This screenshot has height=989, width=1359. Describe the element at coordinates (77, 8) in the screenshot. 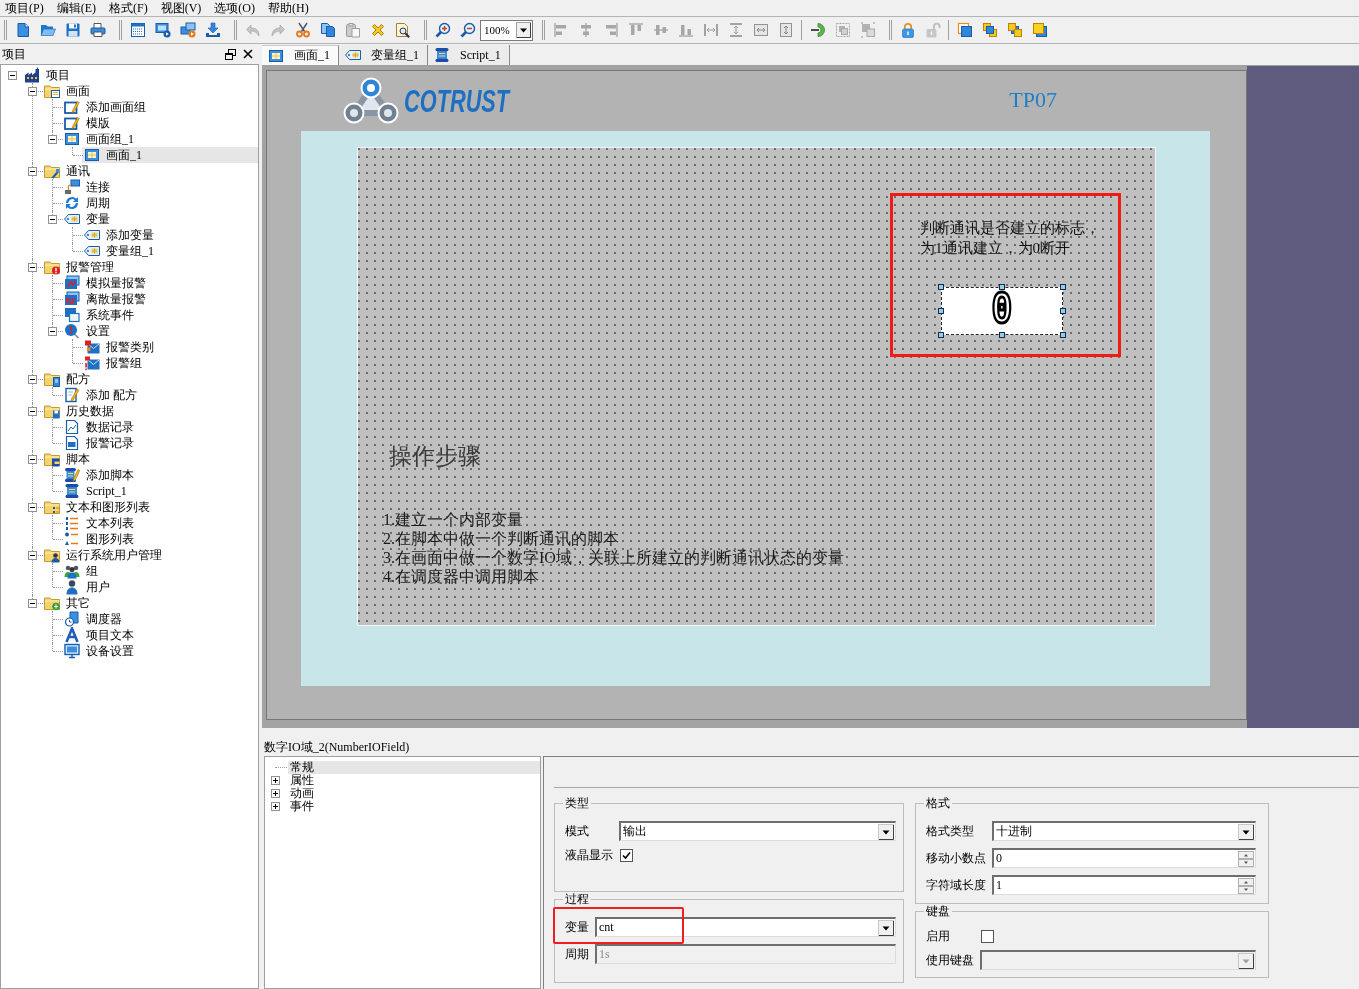

I see `menu-item: 编辑(E)` at that location.